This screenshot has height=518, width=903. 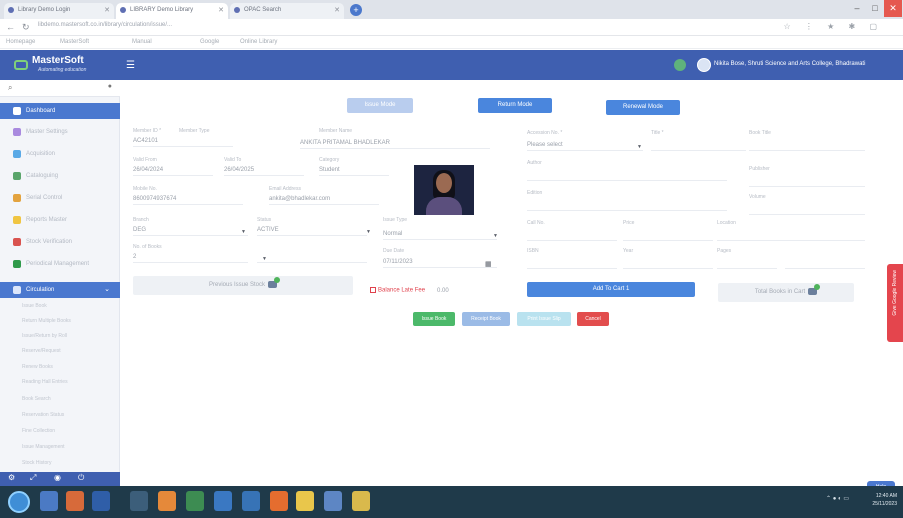 I want to click on total-books-bar: Total Books in Cart, so click(x=786, y=292).